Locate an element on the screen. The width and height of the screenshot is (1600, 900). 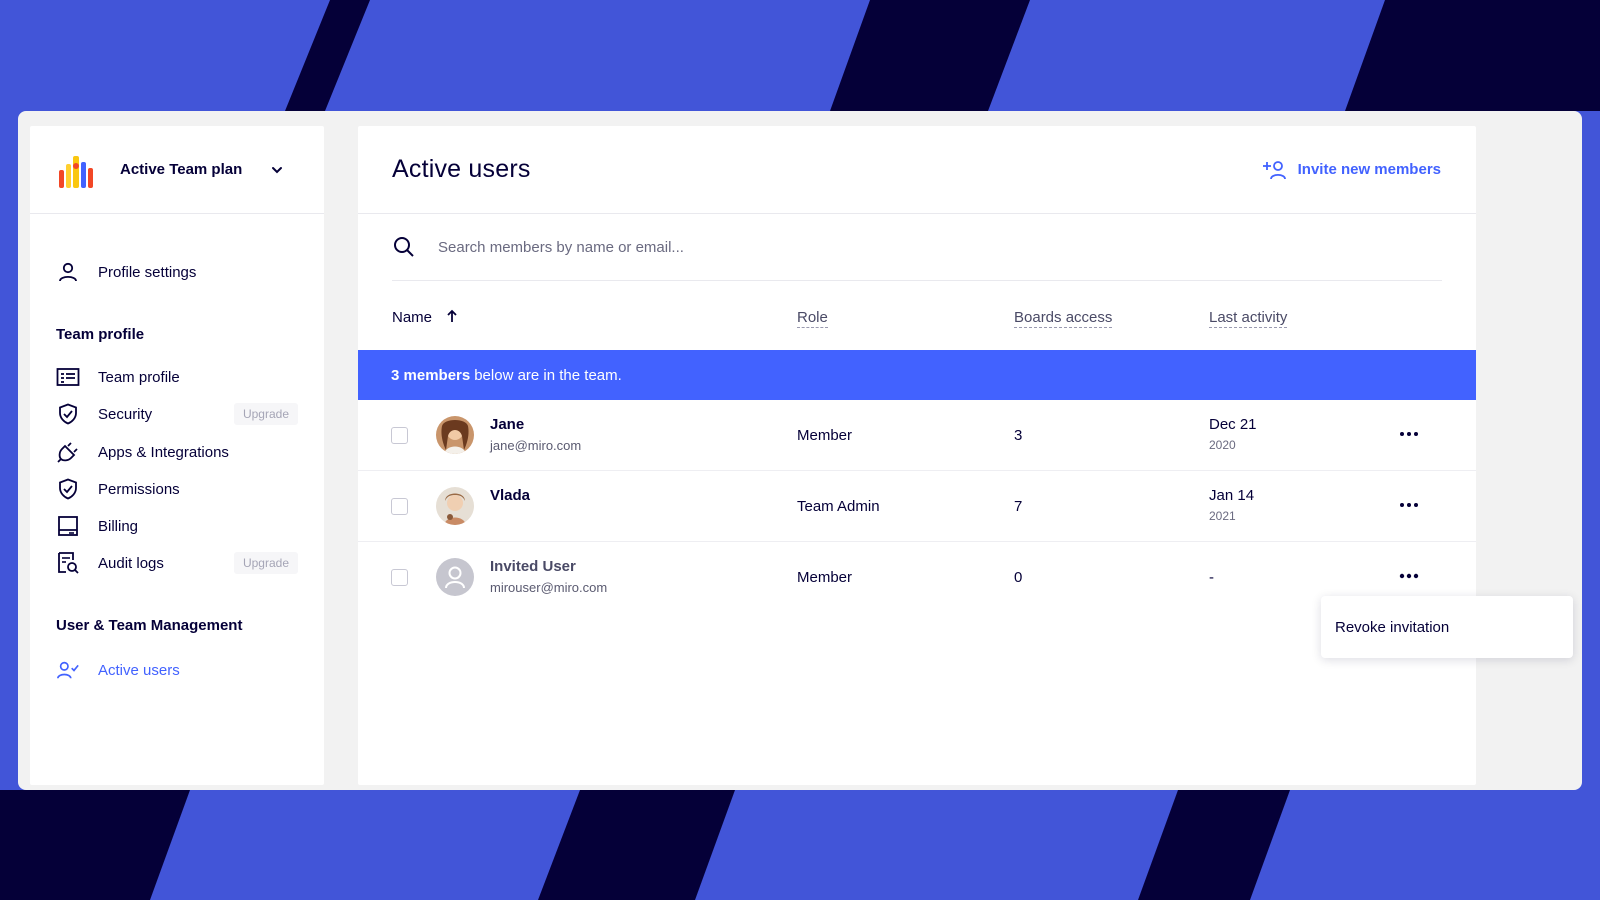
arrow-up-icon is located at coordinates (452, 315).